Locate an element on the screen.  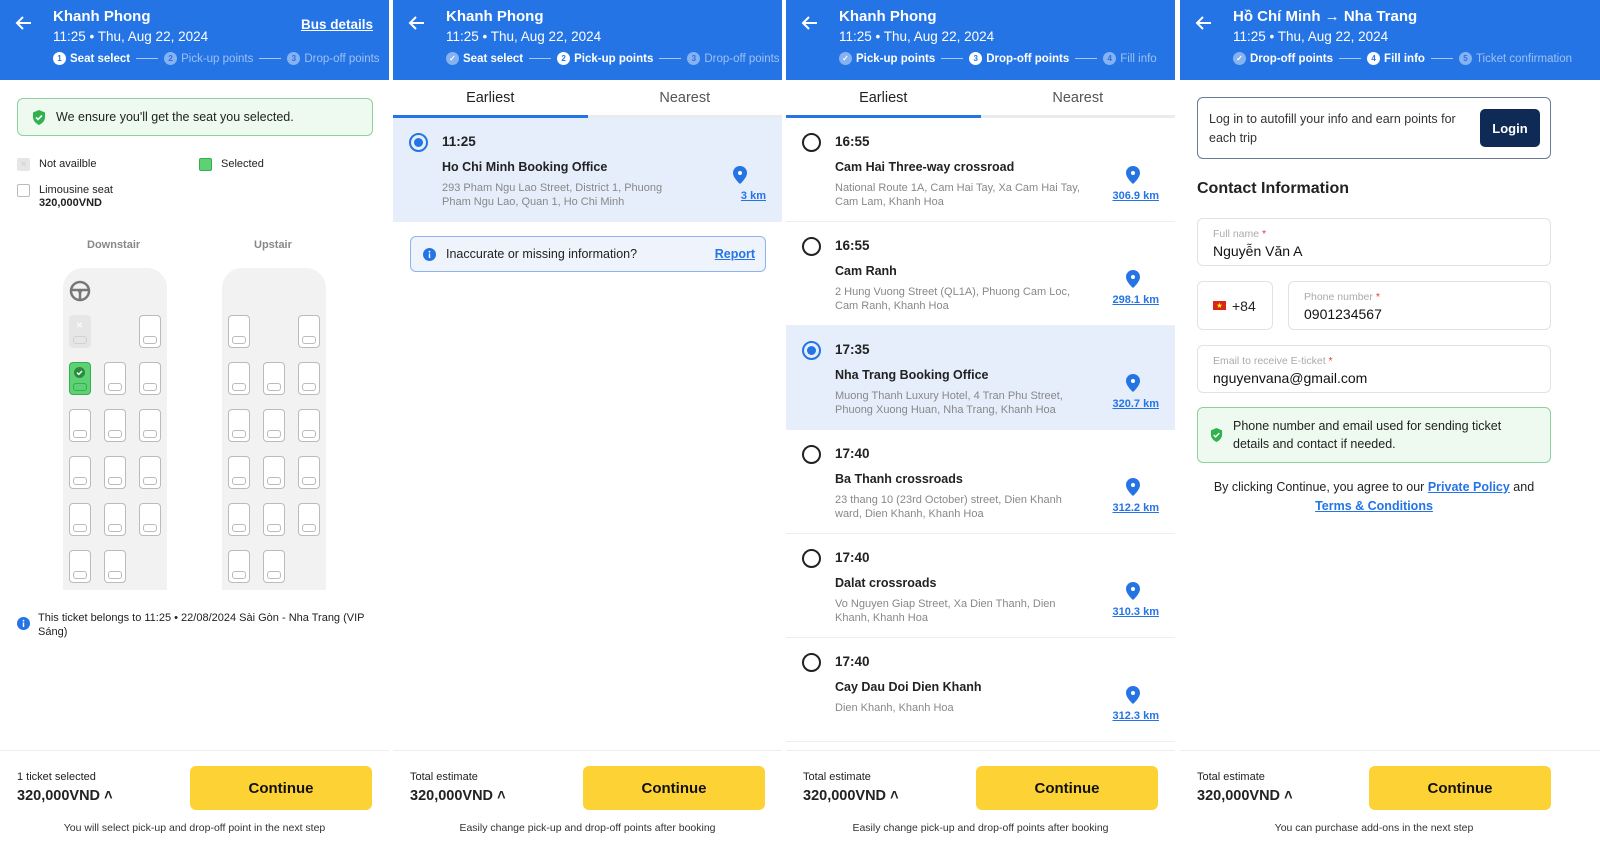
login-button: Login is located at coordinates (1510, 128).